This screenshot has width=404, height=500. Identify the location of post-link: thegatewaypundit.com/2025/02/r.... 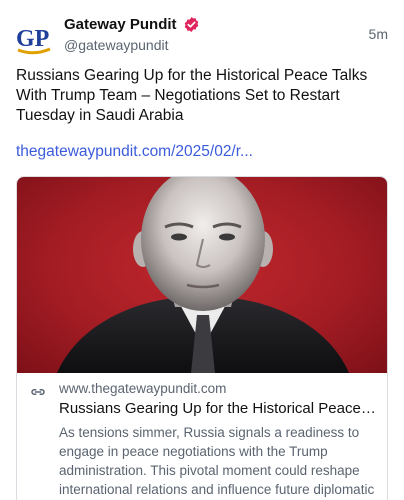
(134, 152).